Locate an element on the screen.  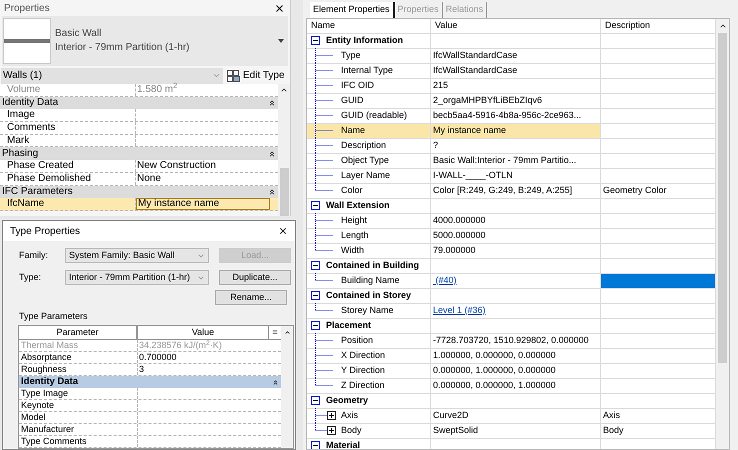
column-header: = is located at coordinates (275, 332).